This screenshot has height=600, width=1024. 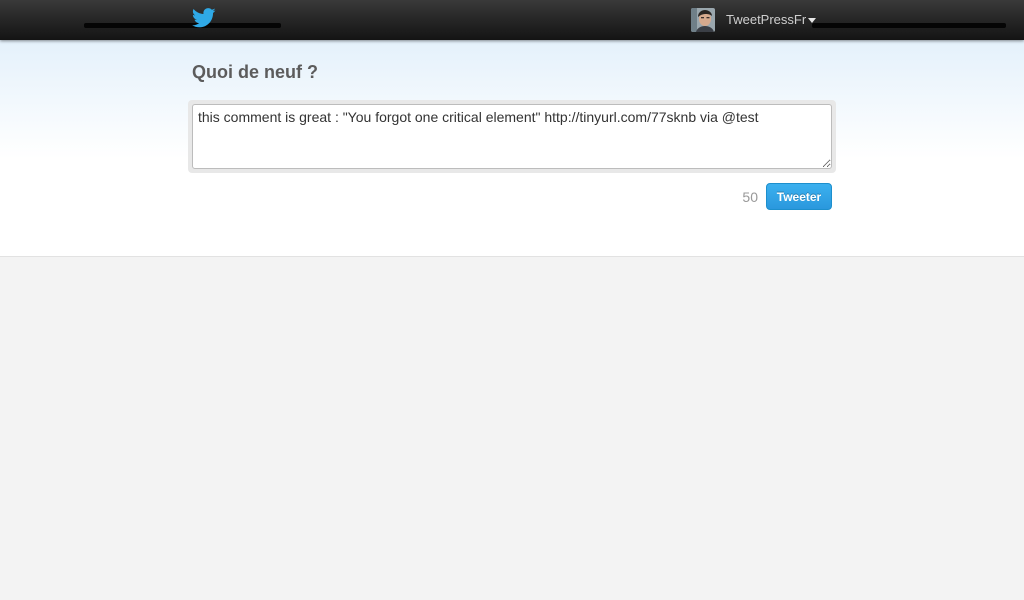 What do you see at coordinates (750, 197) in the screenshot?
I see `character-counter: 50` at bounding box center [750, 197].